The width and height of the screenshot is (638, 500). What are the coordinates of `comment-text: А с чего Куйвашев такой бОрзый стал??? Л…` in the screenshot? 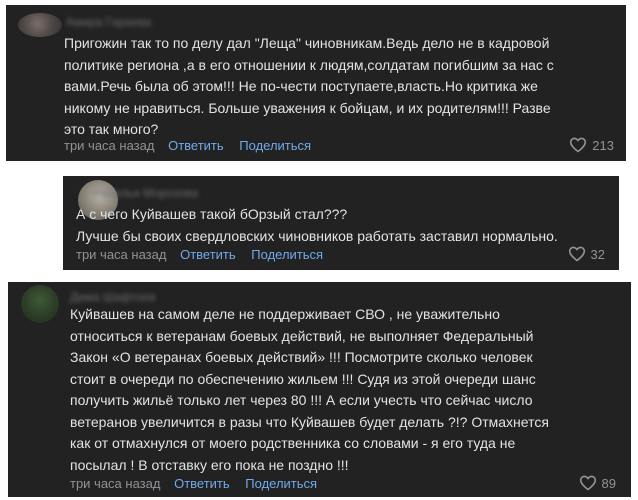 It's located at (317, 225).